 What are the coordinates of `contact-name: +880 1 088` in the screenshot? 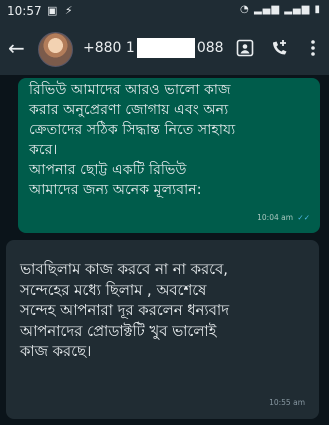 It's located at (153, 48).